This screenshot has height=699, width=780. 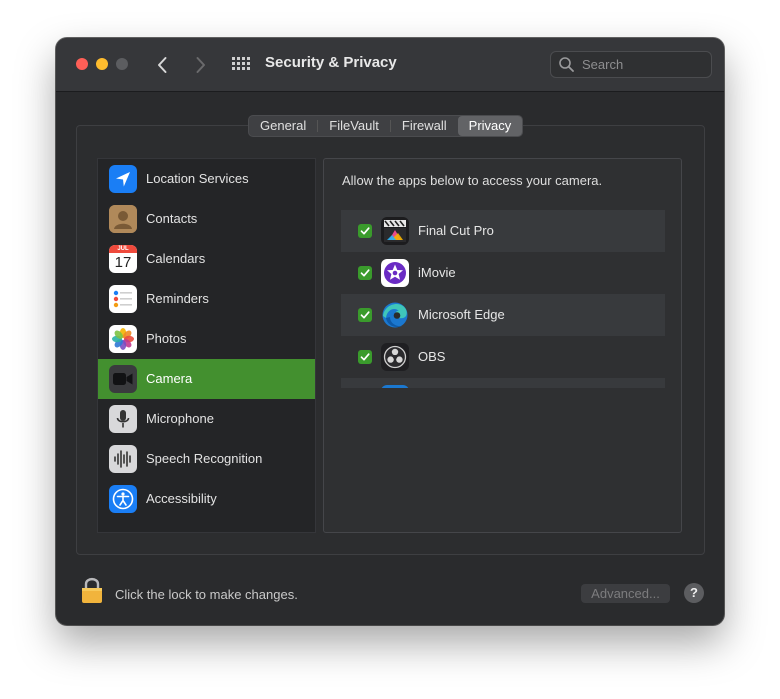 I want to click on chevron-right-icon, so click(x=200, y=65).